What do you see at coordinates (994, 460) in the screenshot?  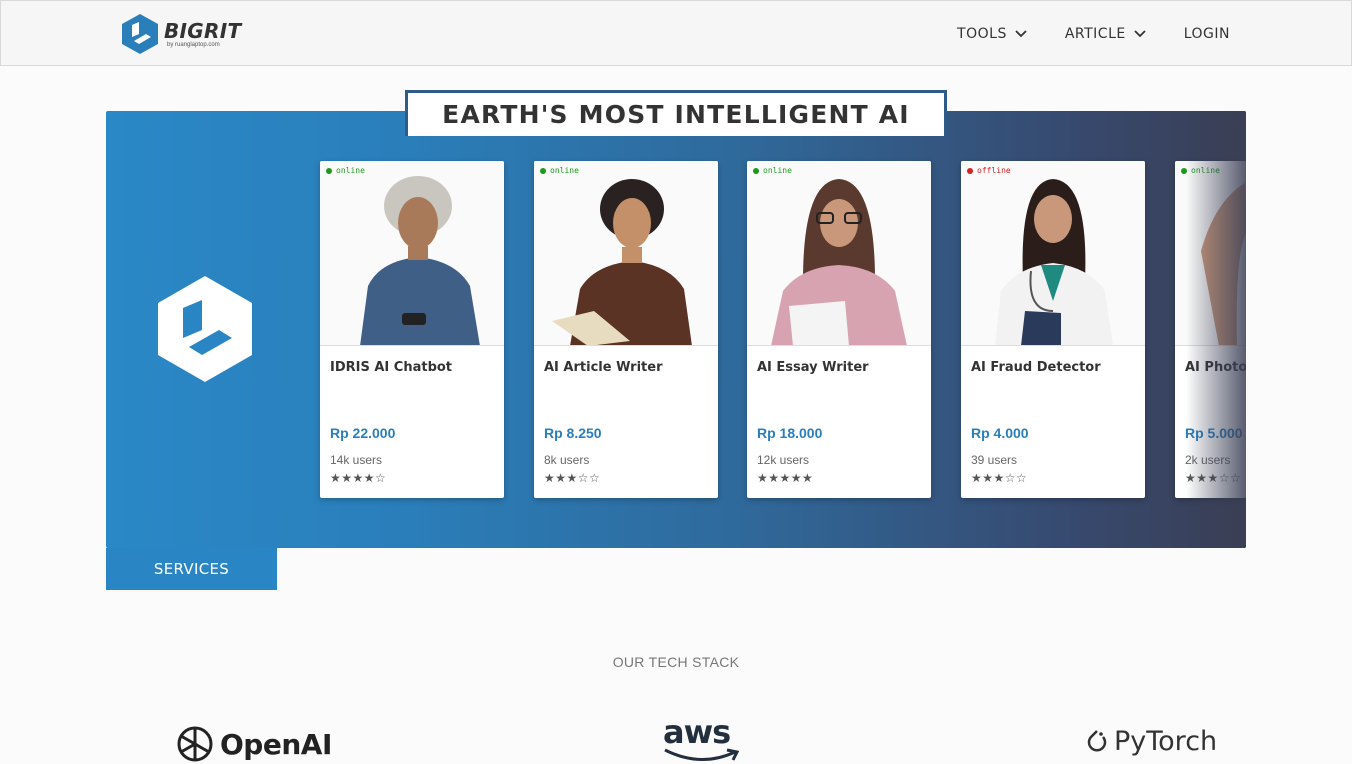 I see `card-users: 39 users` at bounding box center [994, 460].